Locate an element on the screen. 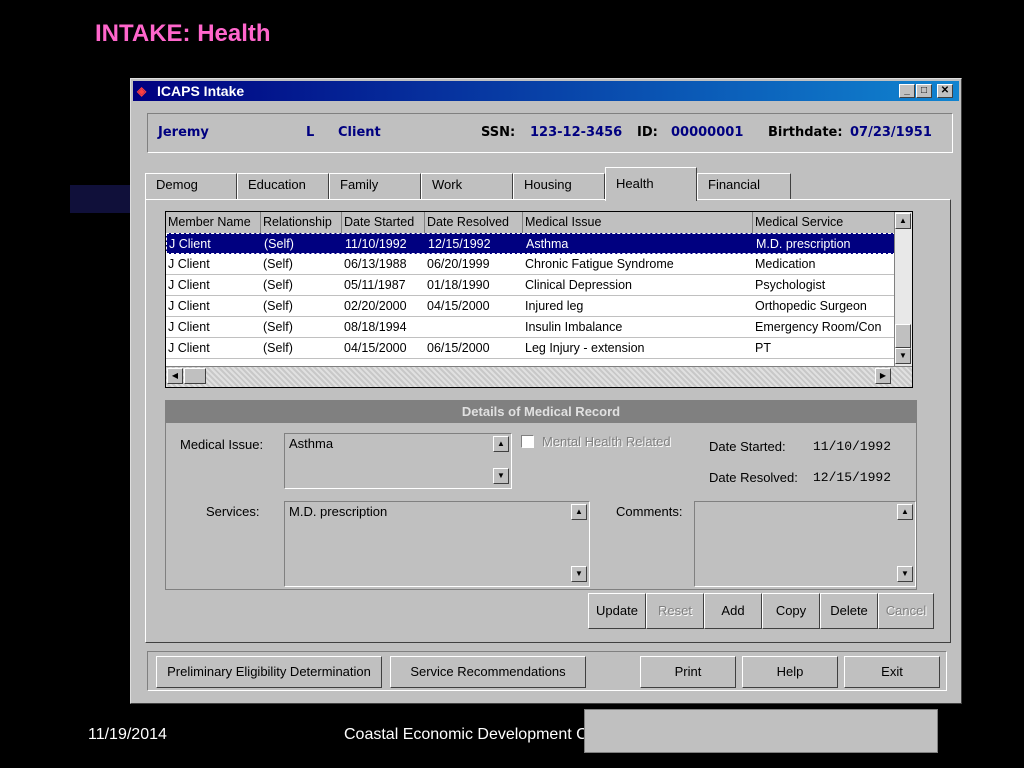 This screenshot has height=768, width=1024. copy-button: Copy is located at coordinates (791, 611).